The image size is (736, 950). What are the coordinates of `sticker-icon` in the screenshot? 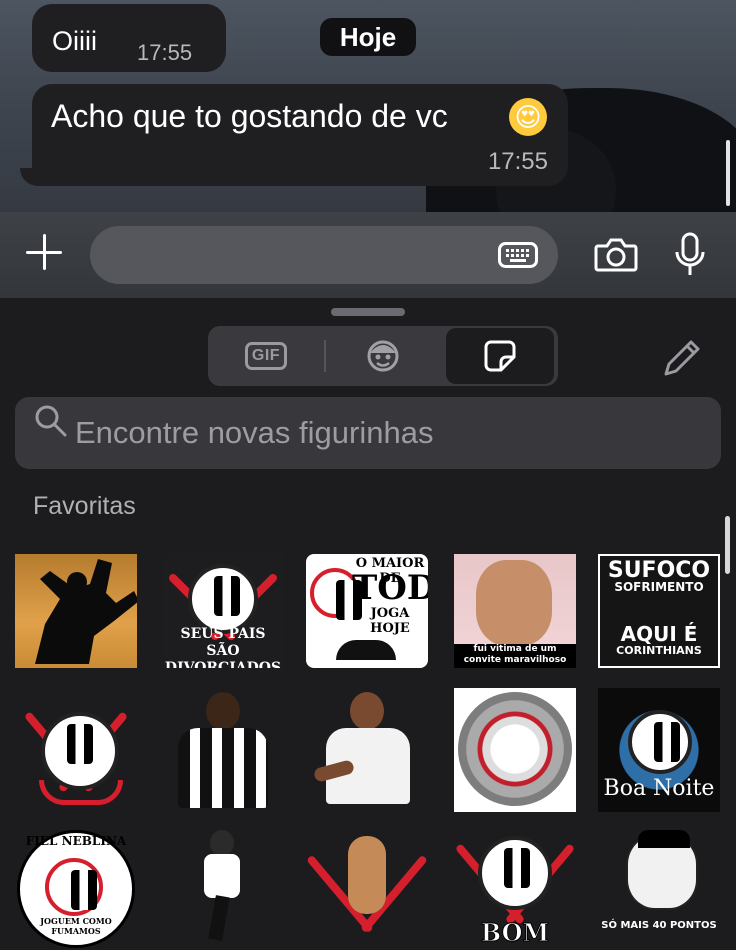 It's located at (500, 356).